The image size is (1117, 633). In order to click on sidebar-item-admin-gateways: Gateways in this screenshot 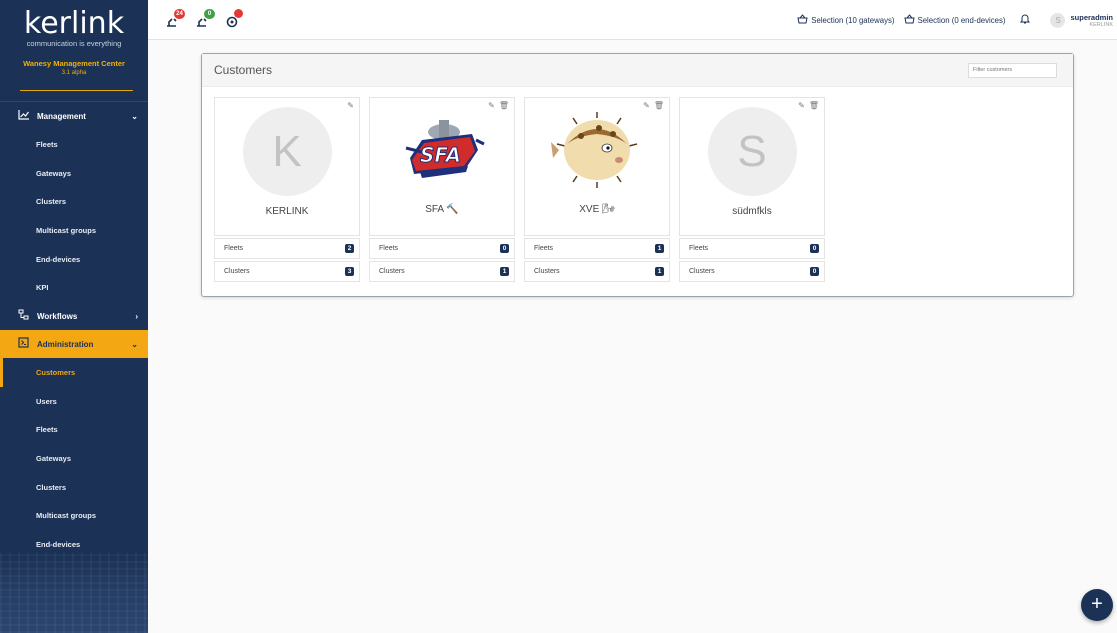, I will do `click(74, 458)`.